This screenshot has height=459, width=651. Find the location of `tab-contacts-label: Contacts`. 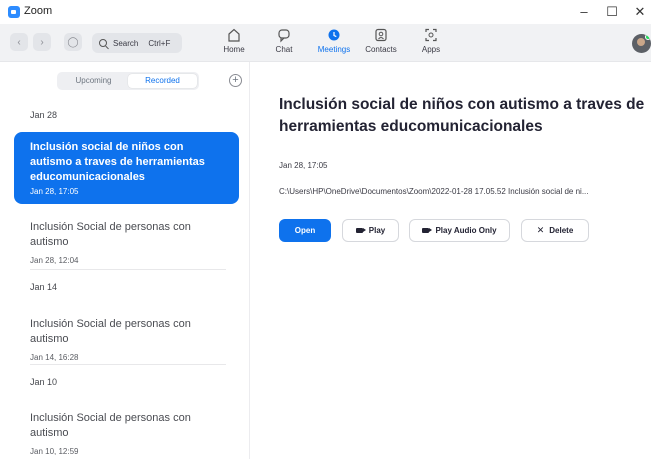

tab-contacts-label: Contacts is located at coordinates (381, 49).